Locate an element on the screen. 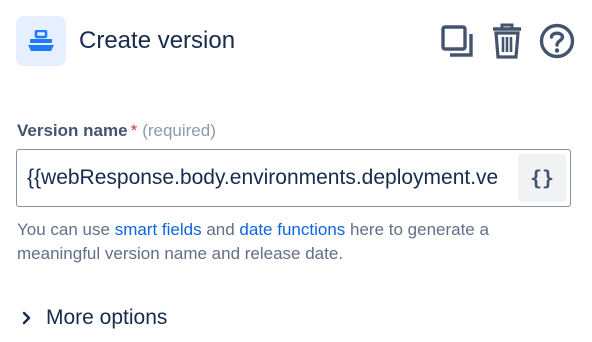 The width and height of the screenshot is (592, 342). required-asterisk: * is located at coordinates (134, 130).